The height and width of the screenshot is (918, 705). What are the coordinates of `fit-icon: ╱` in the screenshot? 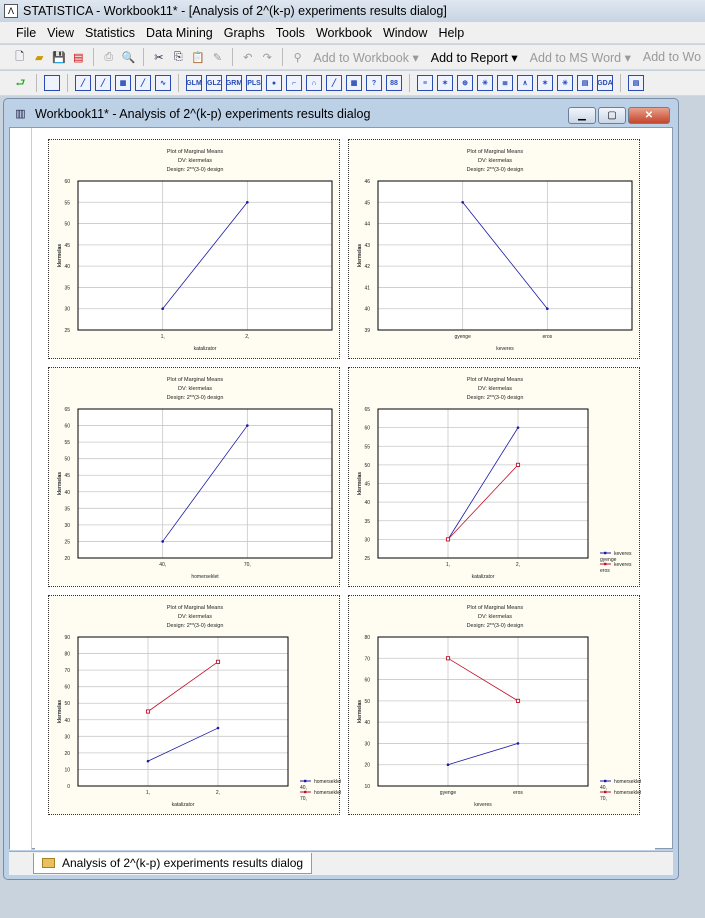 It's located at (334, 83).